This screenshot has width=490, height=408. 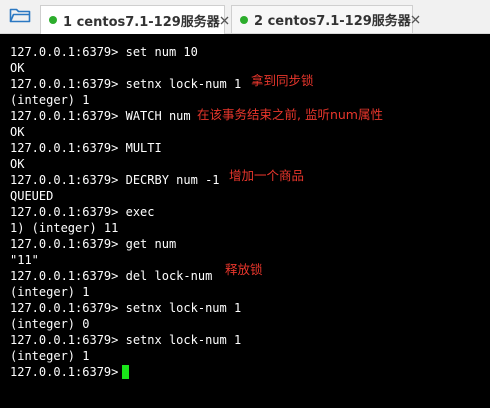 I want to click on annotation-add-item: 增加一个商品, so click(x=267, y=175).